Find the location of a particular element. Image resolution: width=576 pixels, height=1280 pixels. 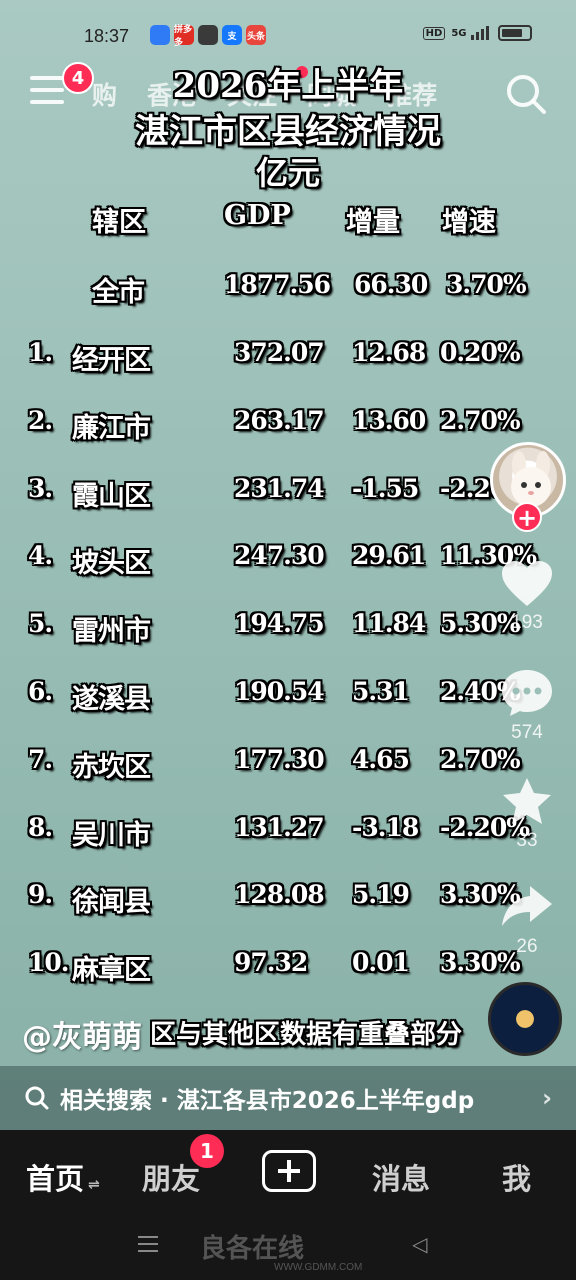

row-rank: 2. is located at coordinates (40, 420).